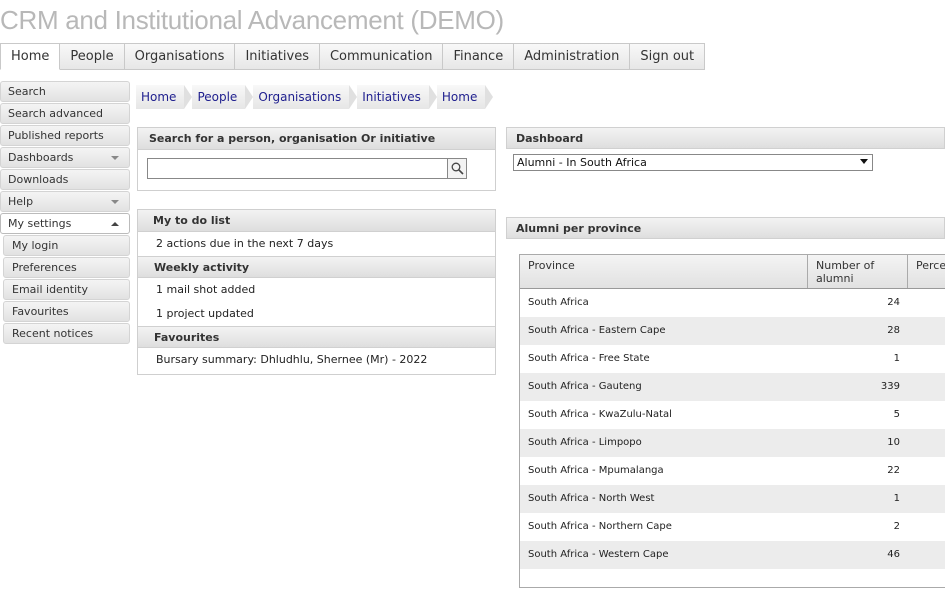  Describe the element at coordinates (65, 201) in the screenshot. I see `sidebar-item-help: Help` at that location.